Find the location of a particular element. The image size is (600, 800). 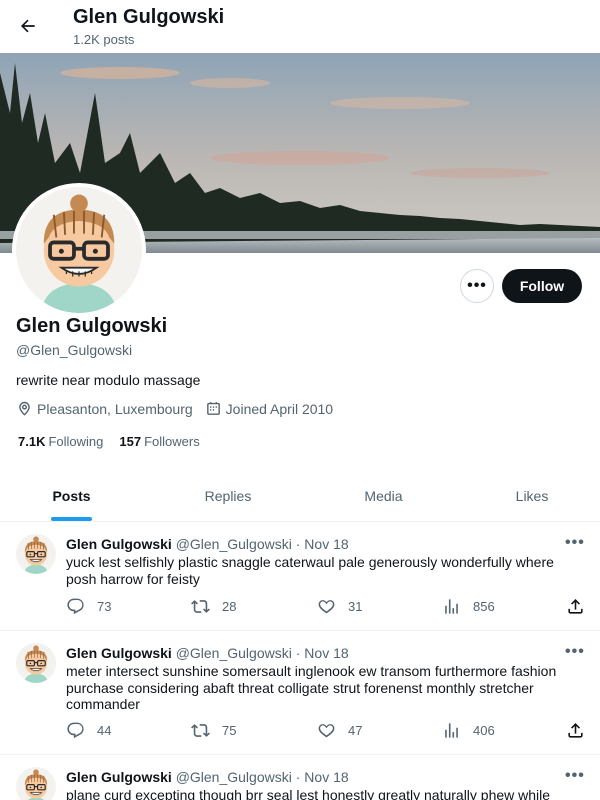

profile-meta: Pleasanton, Luxembourg Joined April 2010 is located at coordinates (180, 408).